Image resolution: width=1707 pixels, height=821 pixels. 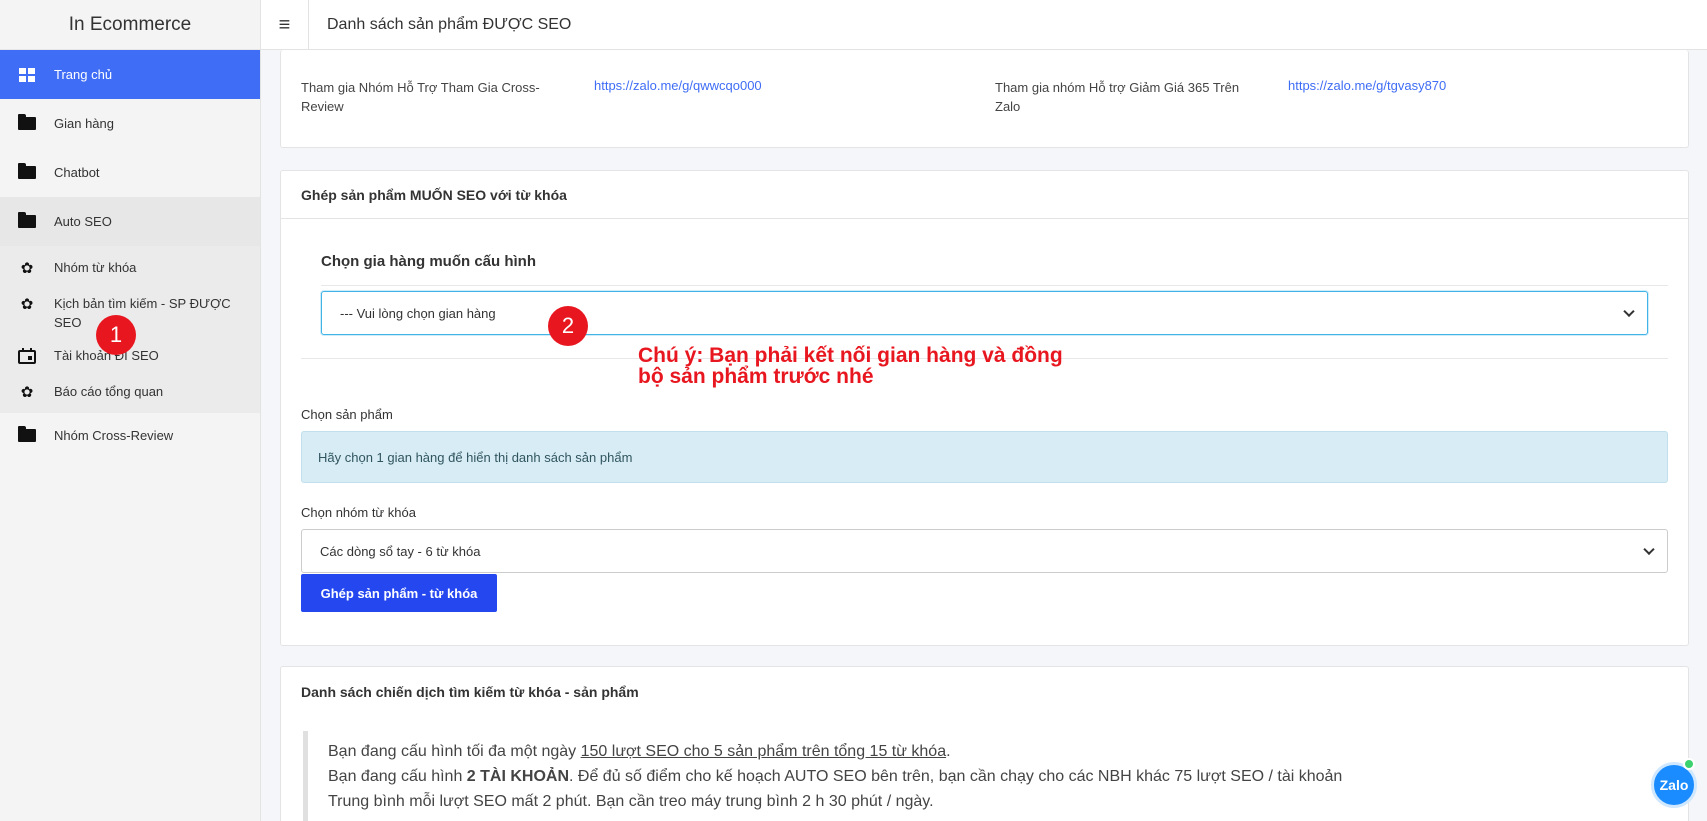 What do you see at coordinates (83, 74) in the screenshot?
I see `sidebar-item-label: Trang chủ` at bounding box center [83, 74].